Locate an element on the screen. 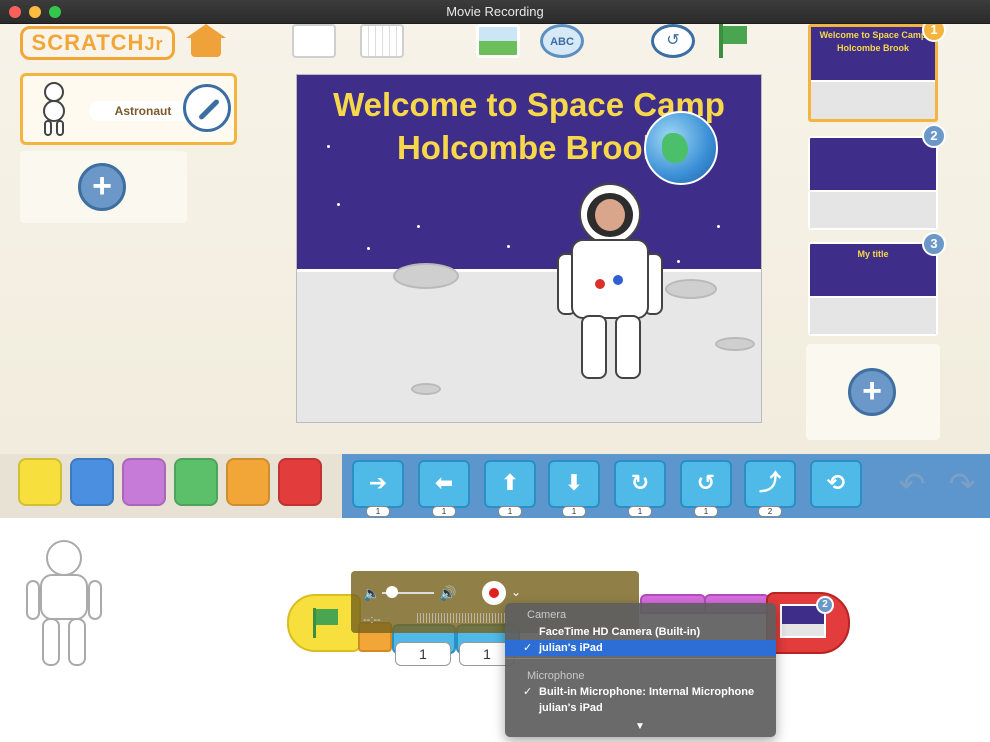  ghost-leg is located at coordinates (77, 642).